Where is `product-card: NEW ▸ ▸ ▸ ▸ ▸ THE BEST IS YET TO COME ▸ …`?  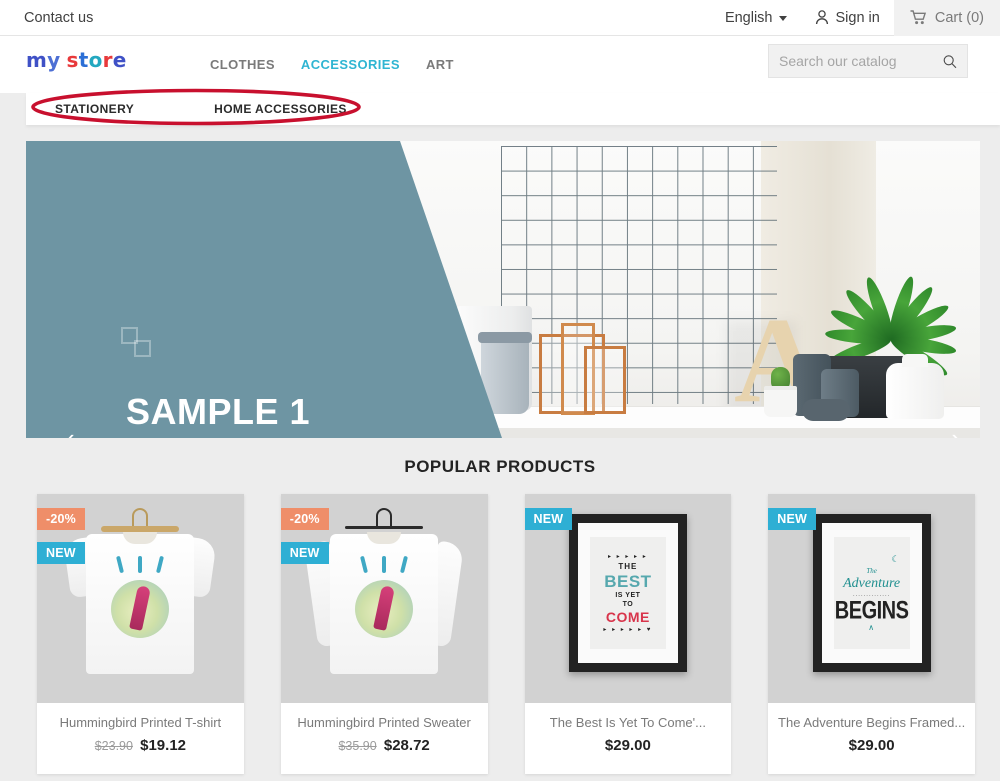 product-card: NEW ▸ ▸ ▸ ▸ ▸ THE BEST IS YET TO COME ▸ … is located at coordinates (628, 634).